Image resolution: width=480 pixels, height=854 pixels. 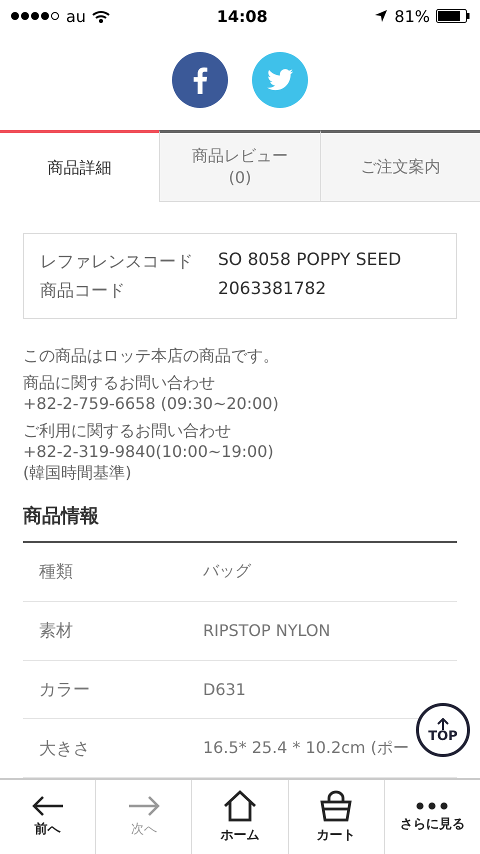 What do you see at coordinates (225, 689) in the screenshot?
I see `spec-value: D631` at bounding box center [225, 689].